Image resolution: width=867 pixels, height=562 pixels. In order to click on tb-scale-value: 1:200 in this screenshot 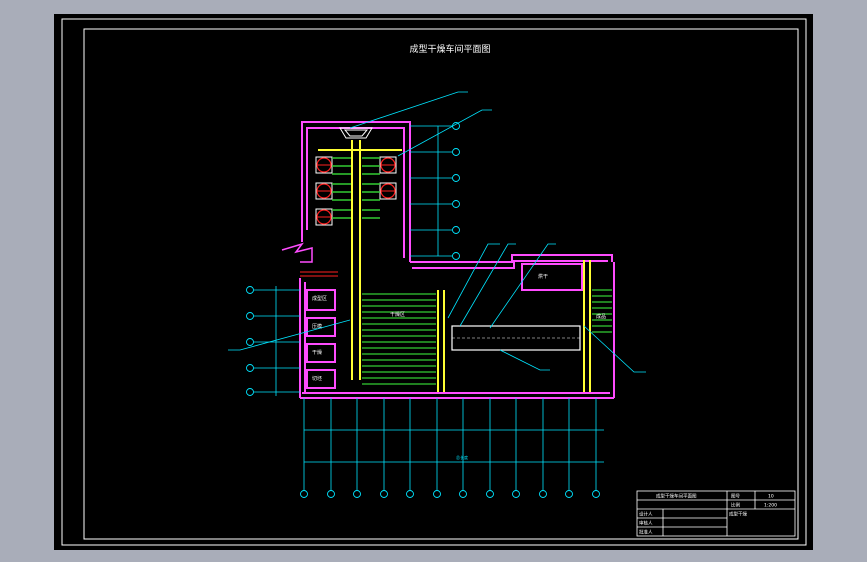, I will do `click(770, 506)`.